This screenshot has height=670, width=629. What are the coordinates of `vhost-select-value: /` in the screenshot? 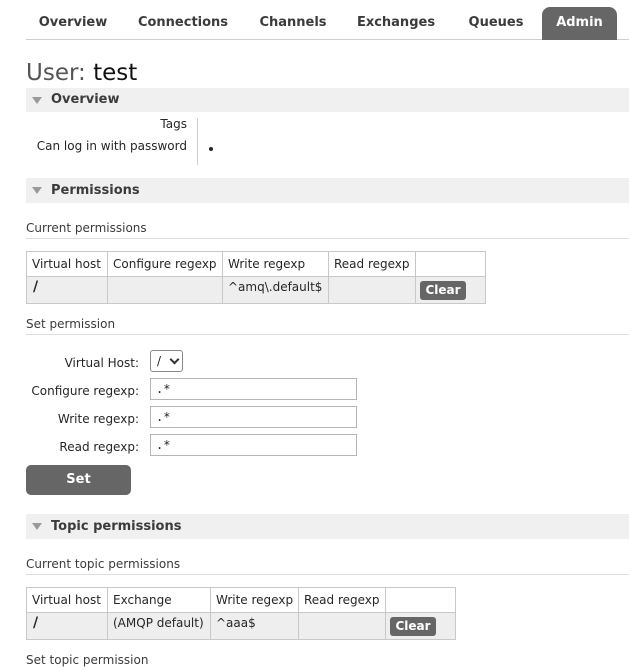 It's located at (159, 361).